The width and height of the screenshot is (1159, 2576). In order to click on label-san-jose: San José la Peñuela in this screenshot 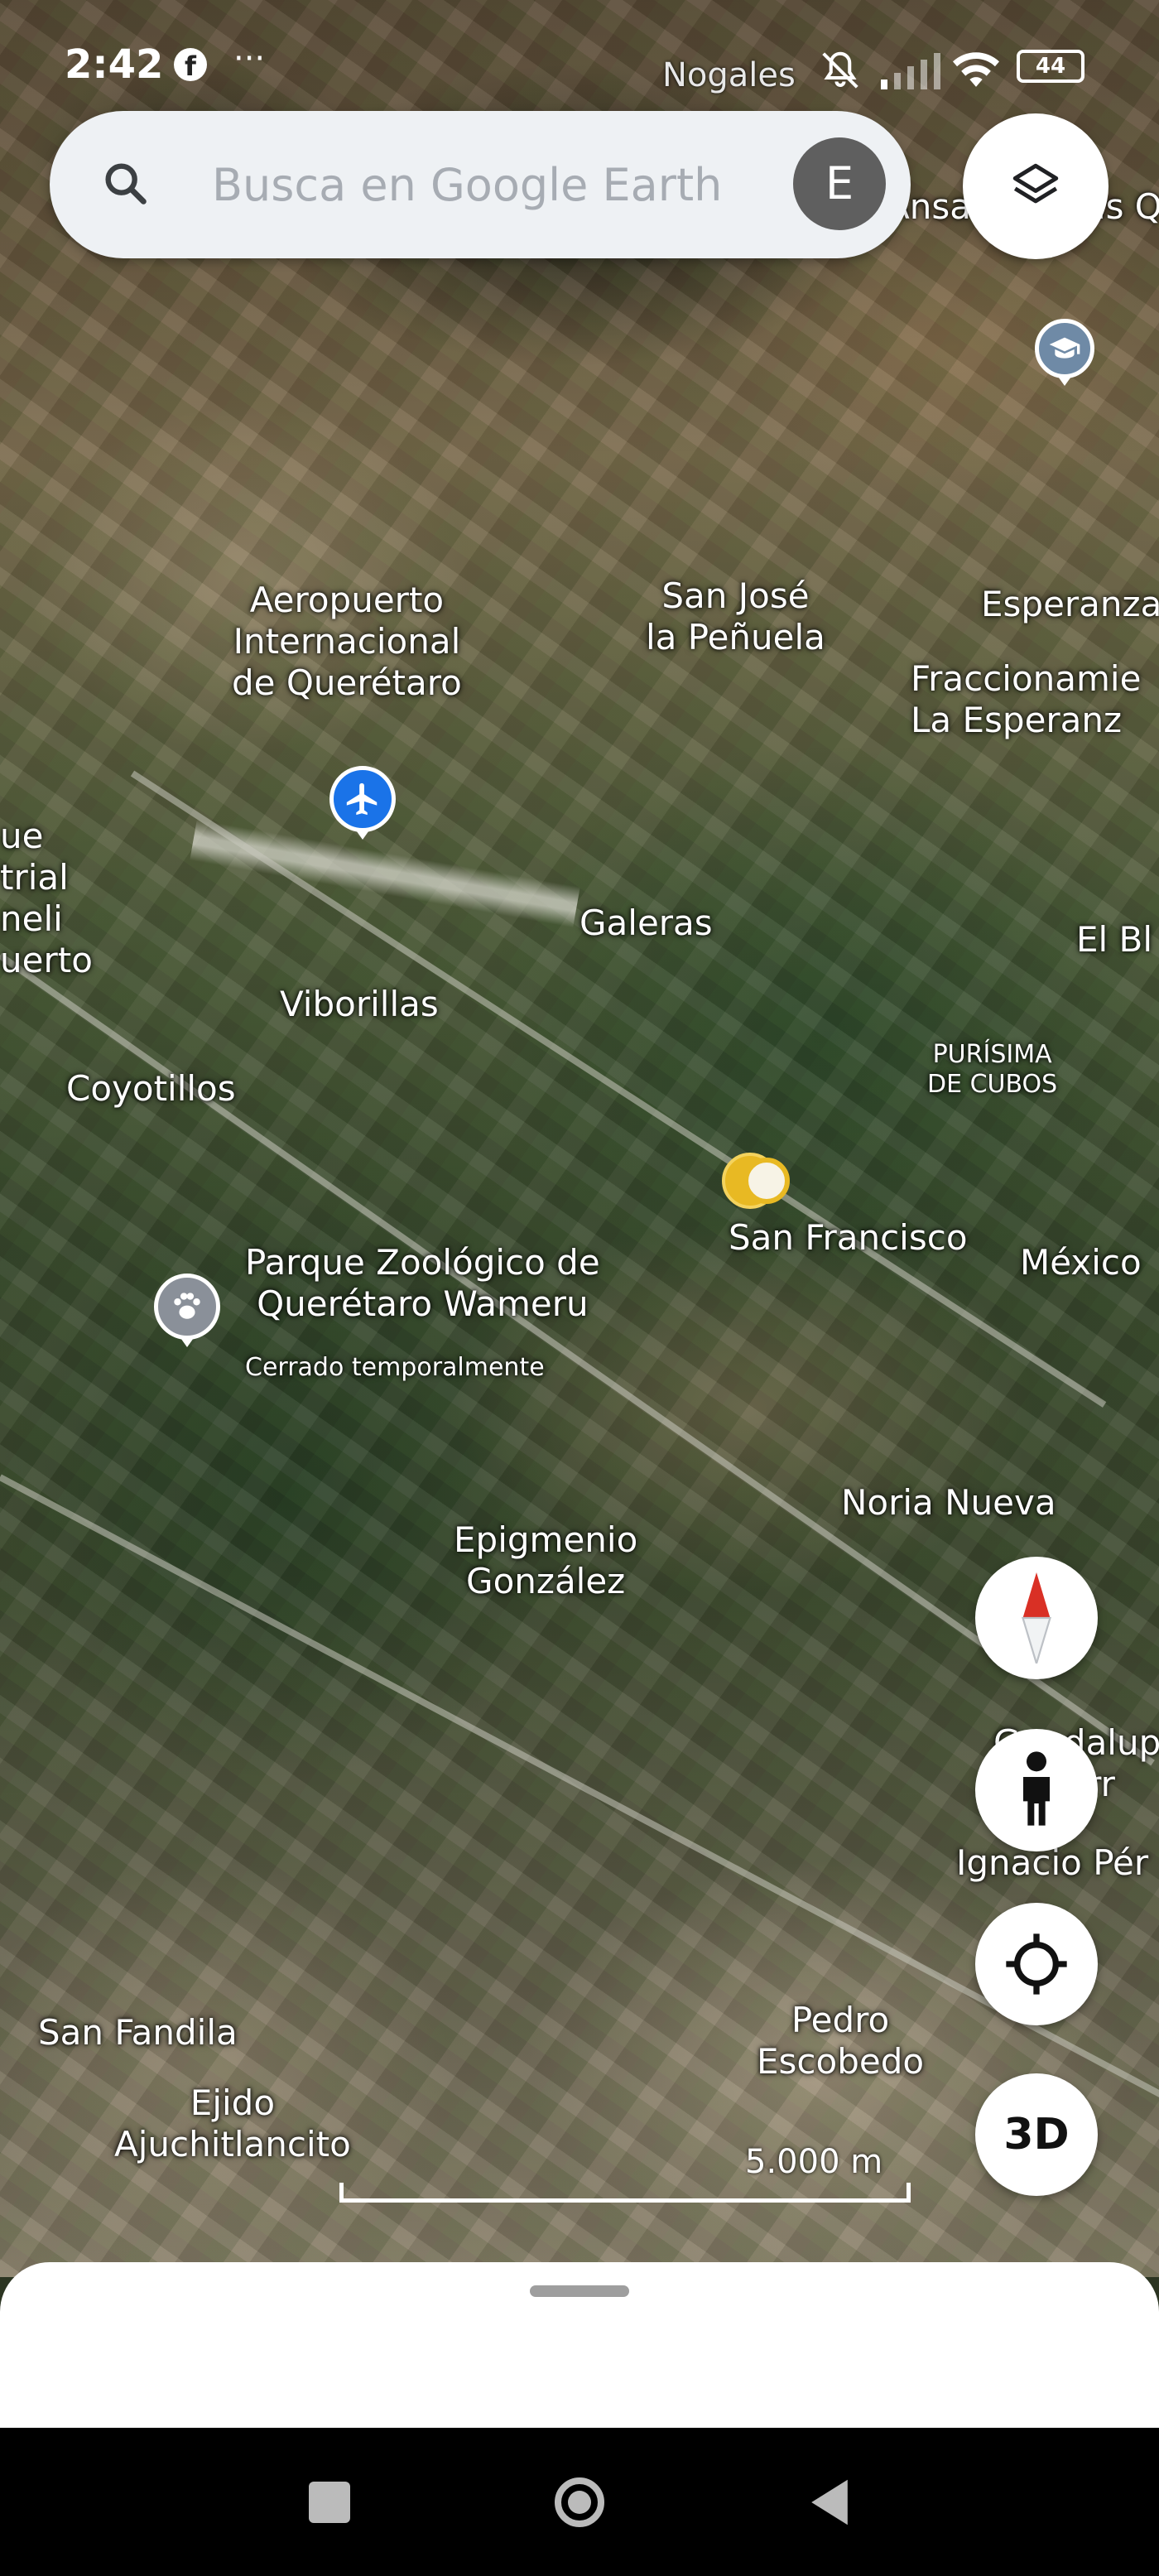, I will do `click(735, 616)`.